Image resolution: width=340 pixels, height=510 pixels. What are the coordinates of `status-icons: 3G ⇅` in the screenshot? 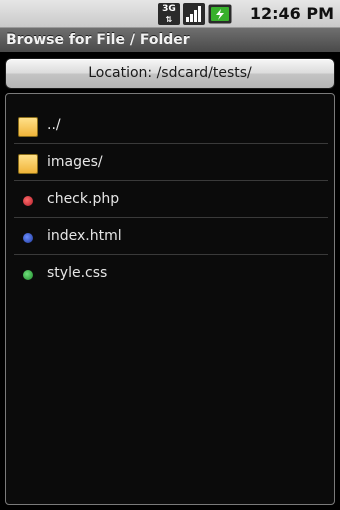 It's located at (195, 14).